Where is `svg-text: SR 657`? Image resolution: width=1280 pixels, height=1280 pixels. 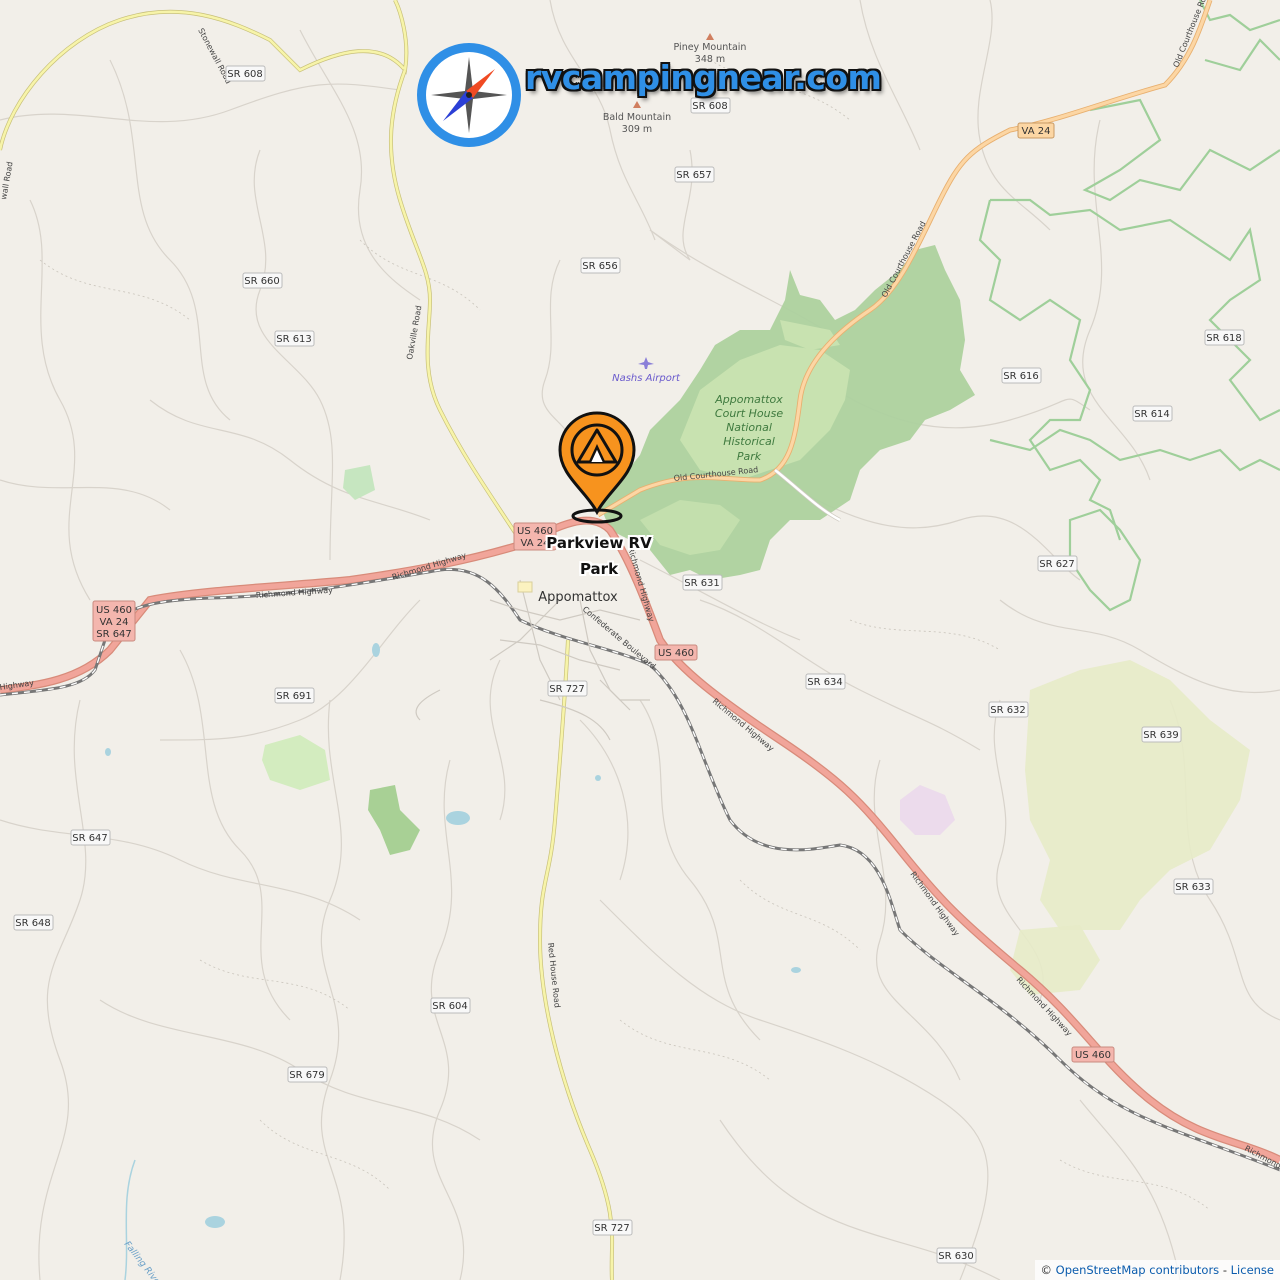 svg-text: SR 657 is located at coordinates (694, 175).